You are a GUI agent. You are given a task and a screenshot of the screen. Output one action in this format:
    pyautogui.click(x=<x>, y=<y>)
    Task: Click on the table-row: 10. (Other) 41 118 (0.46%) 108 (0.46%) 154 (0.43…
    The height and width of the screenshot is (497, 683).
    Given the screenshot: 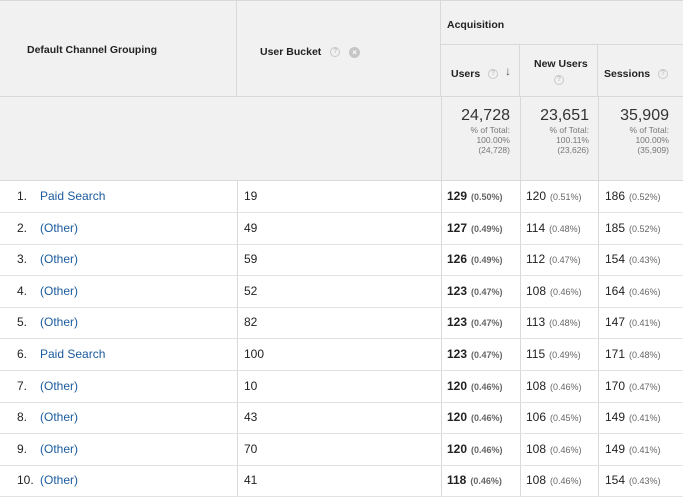 What is the action you would take?
    pyautogui.click(x=341, y=481)
    